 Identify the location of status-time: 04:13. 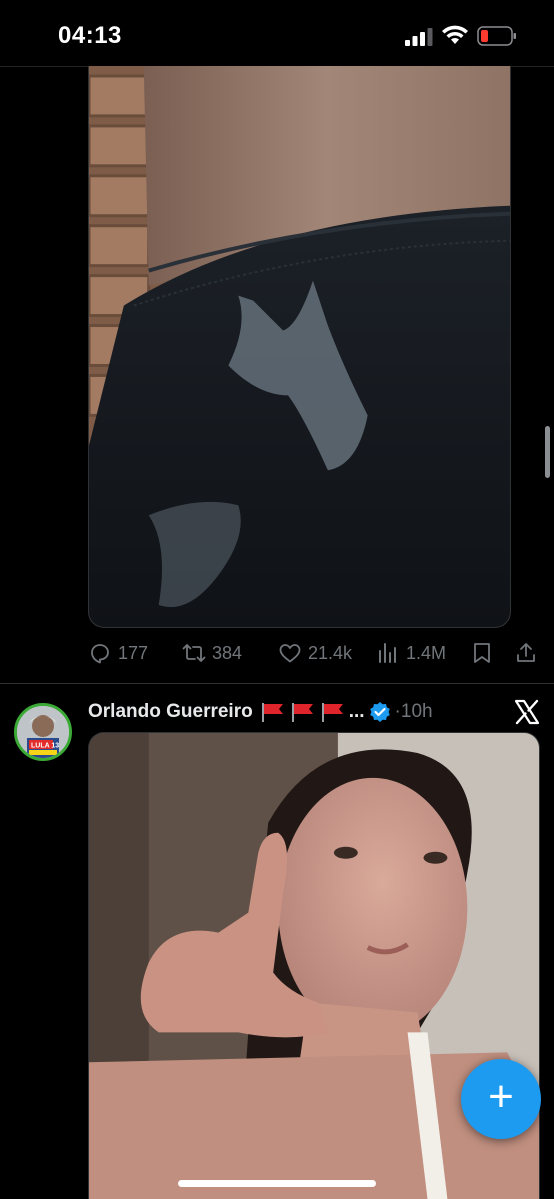
(90, 35).